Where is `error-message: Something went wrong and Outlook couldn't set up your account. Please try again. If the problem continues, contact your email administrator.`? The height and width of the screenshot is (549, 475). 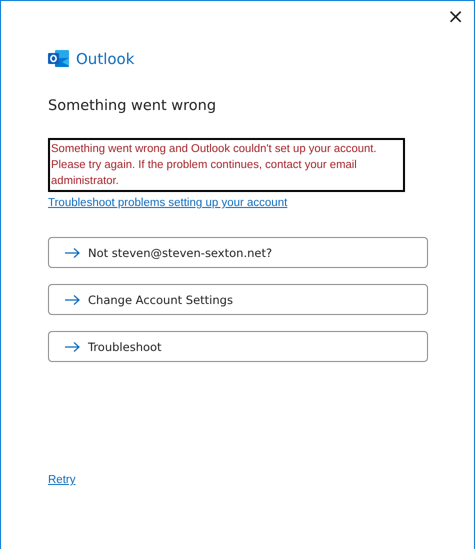
error-message: Something went wrong and Outlook couldn't set up your account. Please try again. If the problem continues, contact your email administrator. is located at coordinates (226, 165).